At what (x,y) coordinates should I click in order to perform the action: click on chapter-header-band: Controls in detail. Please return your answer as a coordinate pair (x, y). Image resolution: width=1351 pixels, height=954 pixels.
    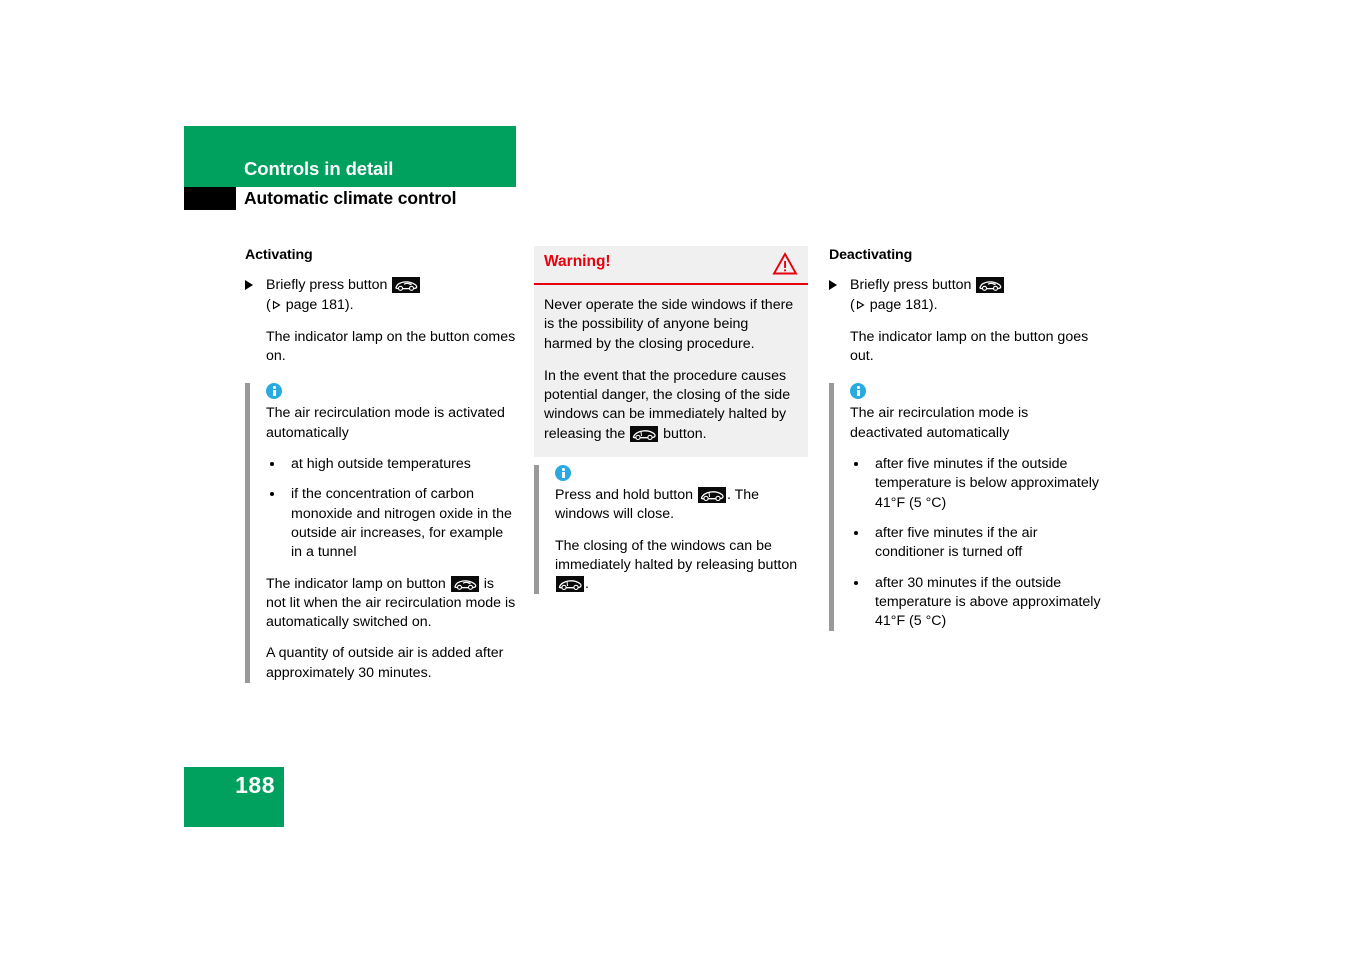
    Looking at the image, I should click on (350, 156).